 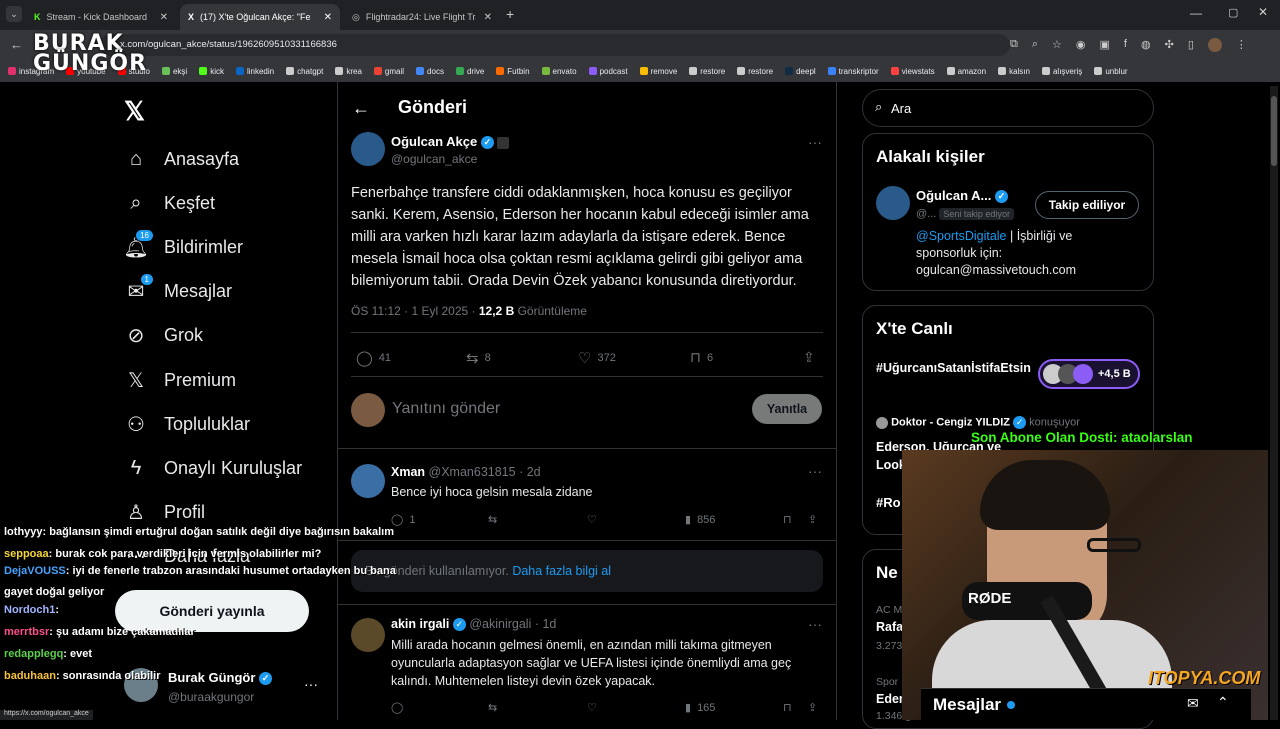 What do you see at coordinates (853, 71) in the screenshot?
I see `bookmark-item: transkriptor` at bounding box center [853, 71].